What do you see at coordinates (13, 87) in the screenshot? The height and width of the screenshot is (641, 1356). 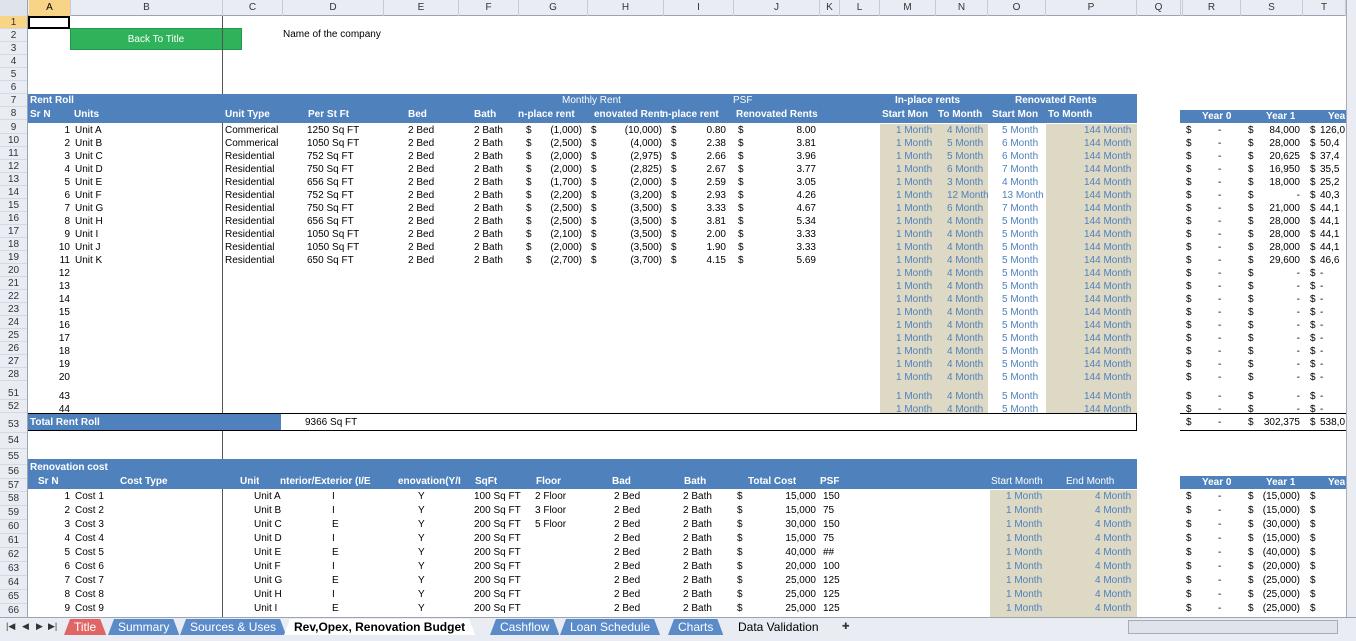 I see `row-header-6: 6` at bounding box center [13, 87].